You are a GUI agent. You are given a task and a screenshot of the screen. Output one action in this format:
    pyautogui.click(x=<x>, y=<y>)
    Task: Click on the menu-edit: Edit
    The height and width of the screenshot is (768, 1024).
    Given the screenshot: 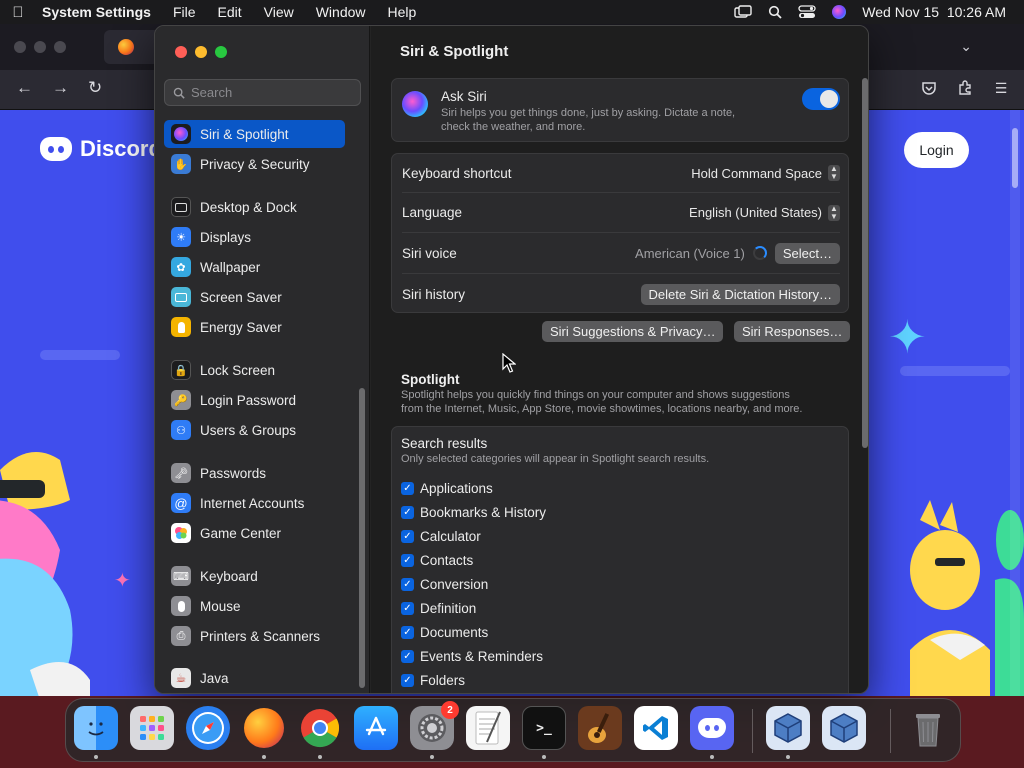 What is the action you would take?
    pyautogui.click(x=230, y=12)
    